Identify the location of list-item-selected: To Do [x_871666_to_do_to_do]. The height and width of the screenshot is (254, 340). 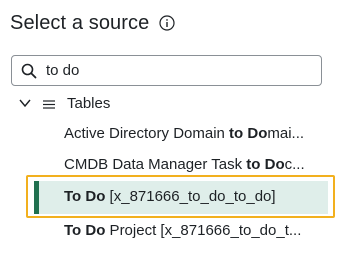
(195, 197).